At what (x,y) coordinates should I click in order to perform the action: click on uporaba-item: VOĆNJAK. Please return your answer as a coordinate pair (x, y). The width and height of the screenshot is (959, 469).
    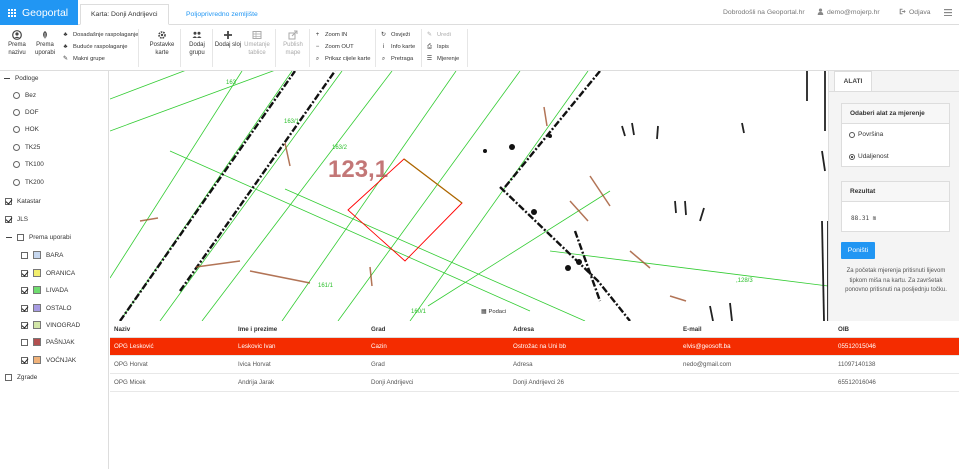
    Looking at the image, I should click on (48, 360).